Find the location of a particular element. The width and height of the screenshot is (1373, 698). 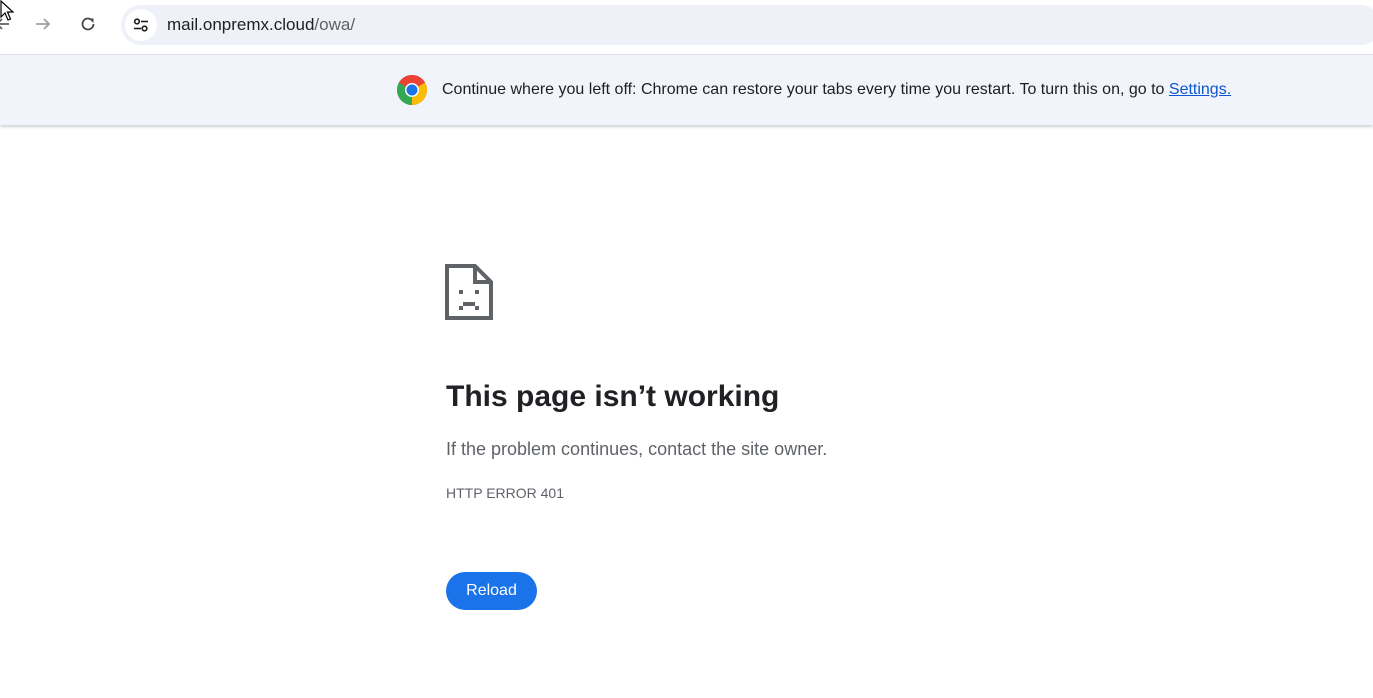

url-path: /owa/ is located at coordinates (335, 24).